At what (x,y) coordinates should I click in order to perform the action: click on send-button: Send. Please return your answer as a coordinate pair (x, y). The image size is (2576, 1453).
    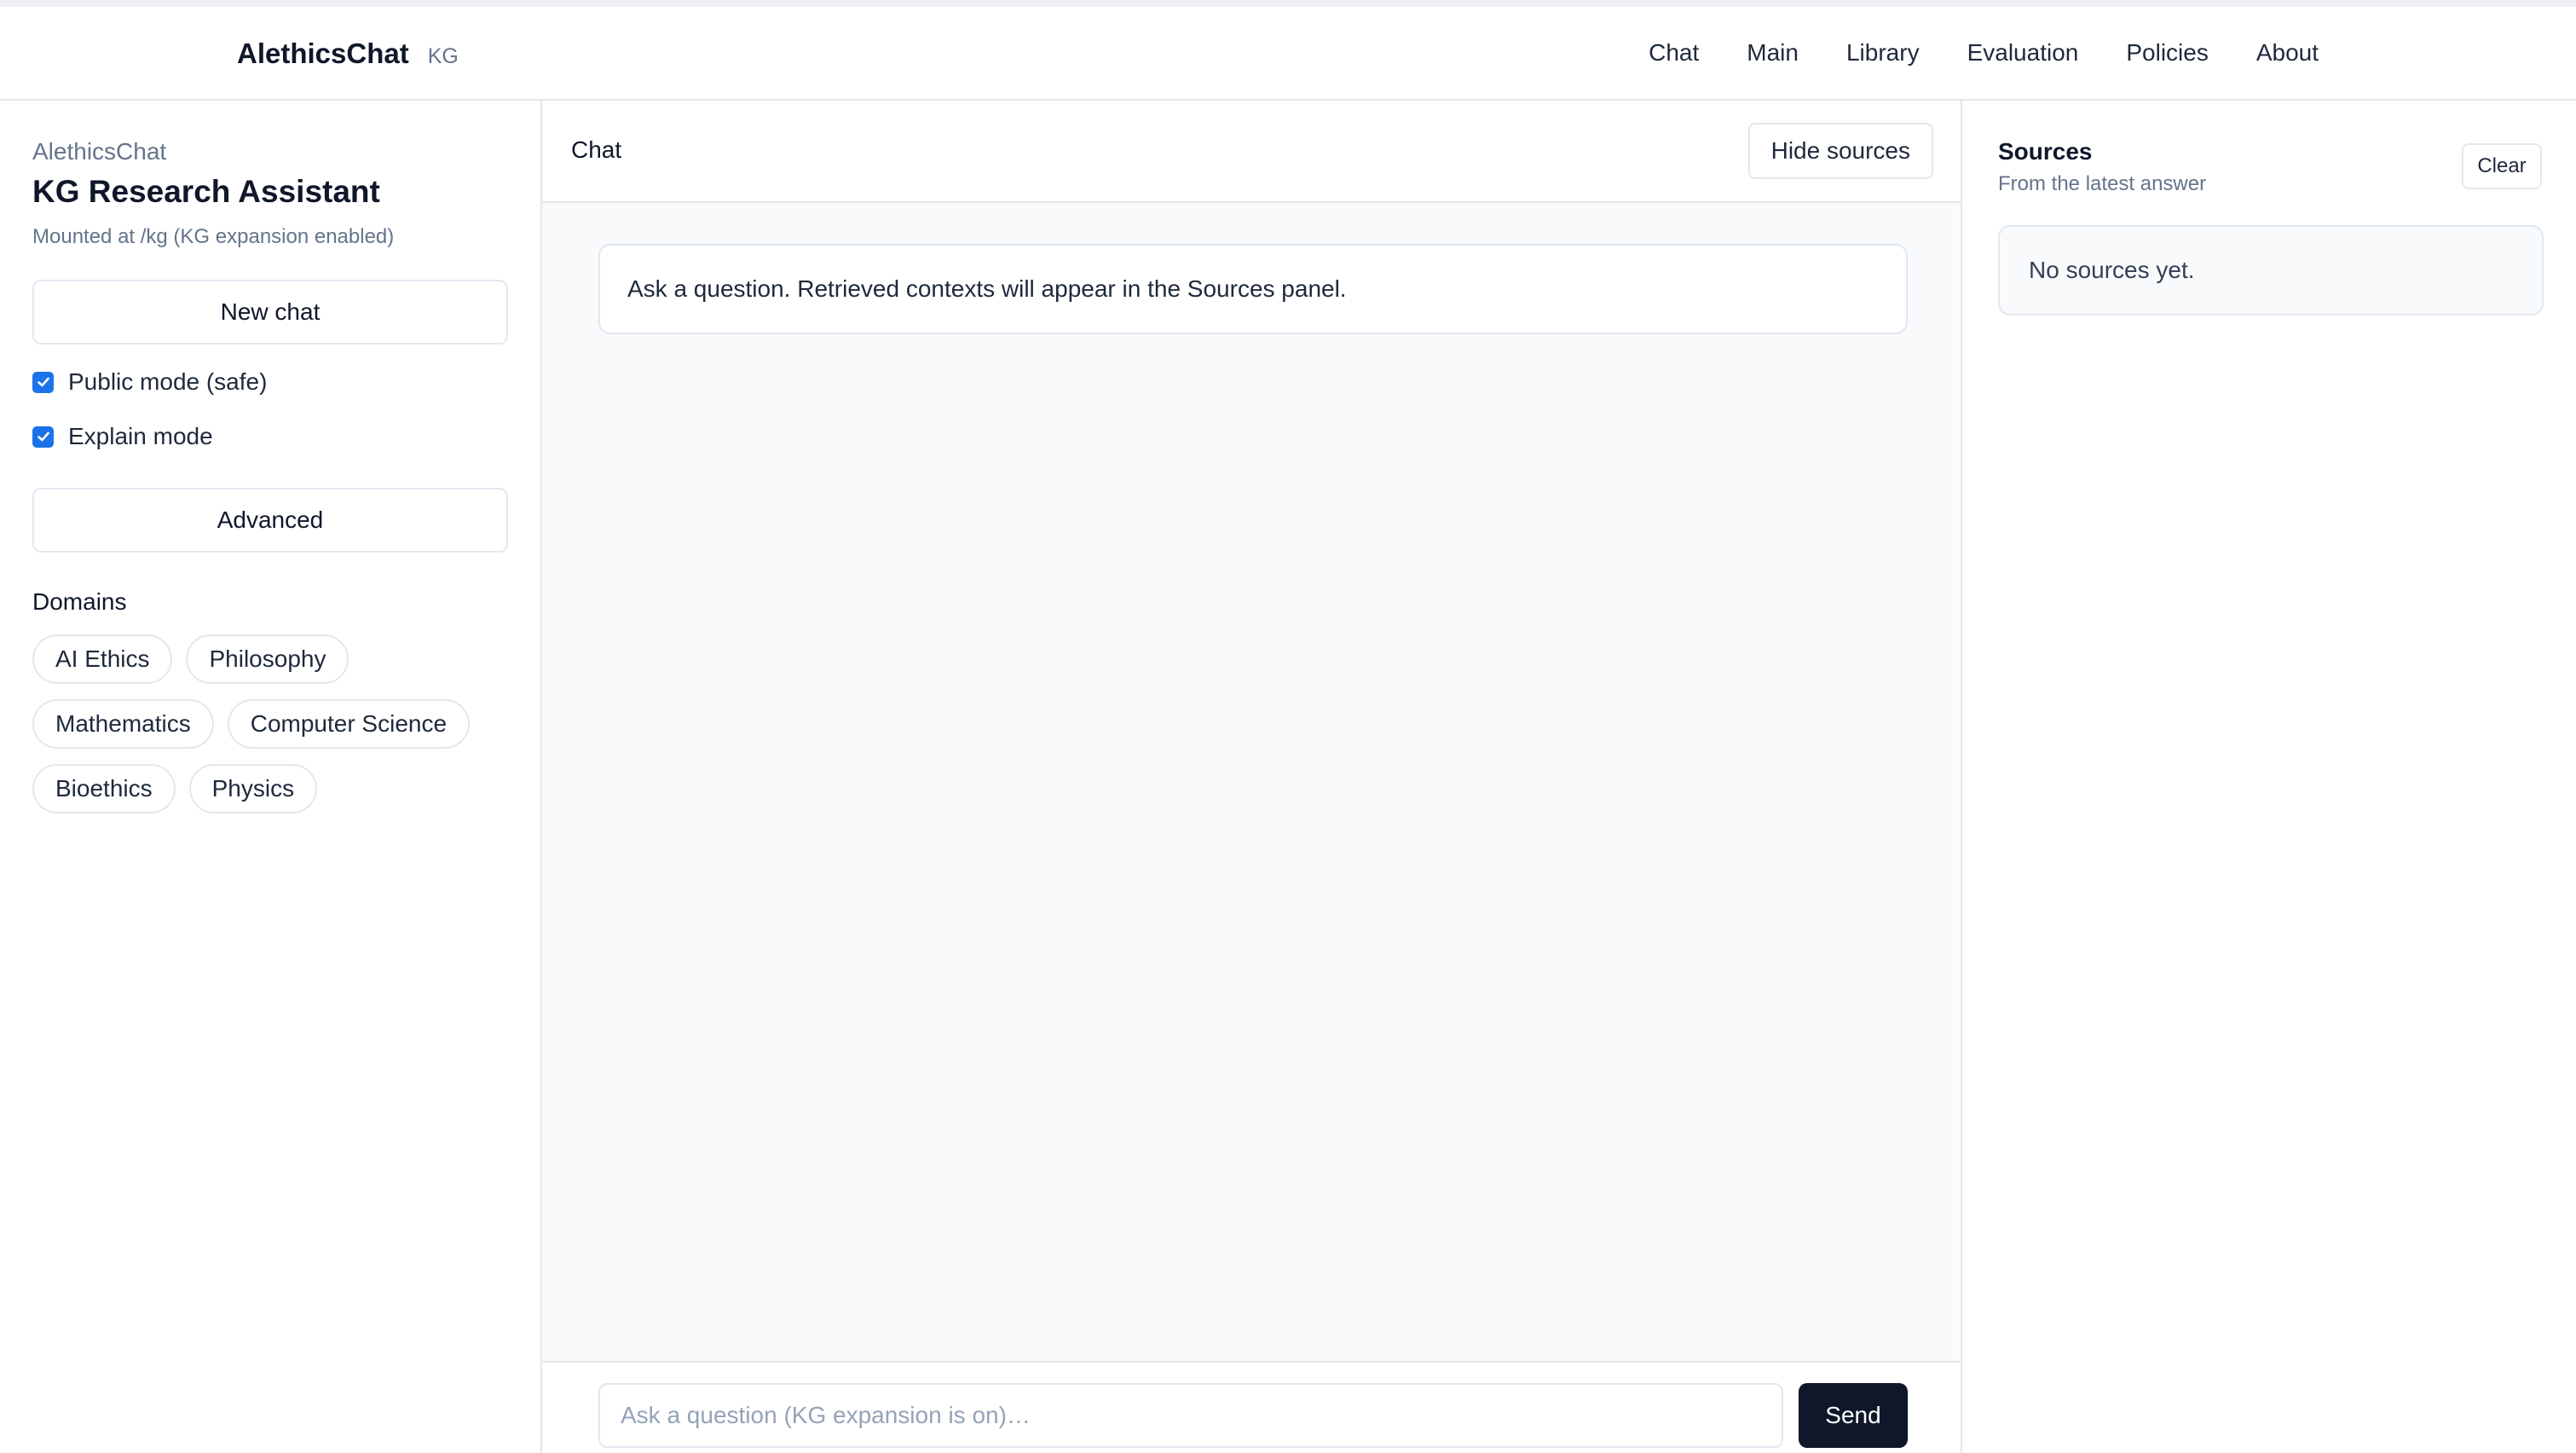
    Looking at the image, I should click on (1853, 1415).